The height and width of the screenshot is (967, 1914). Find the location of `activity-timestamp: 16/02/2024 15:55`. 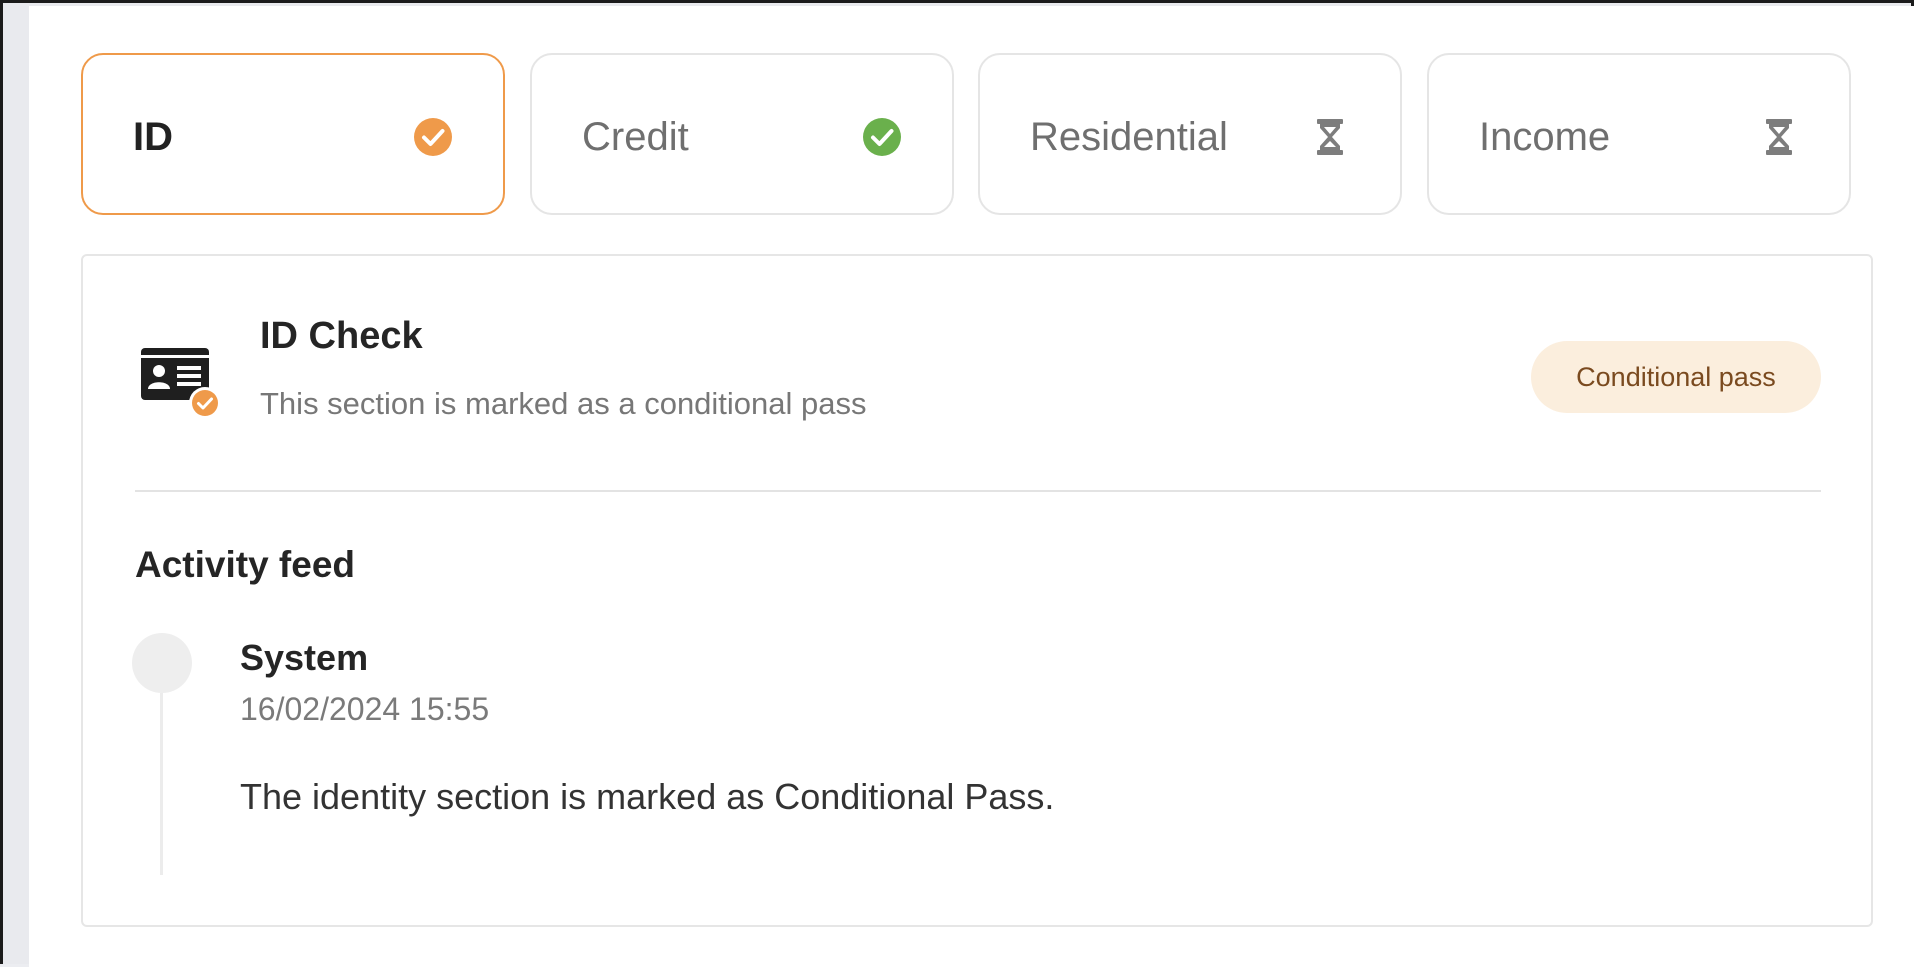

activity-timestamp: 16/02/2024 15:55 is located at coordinates (365, 709).